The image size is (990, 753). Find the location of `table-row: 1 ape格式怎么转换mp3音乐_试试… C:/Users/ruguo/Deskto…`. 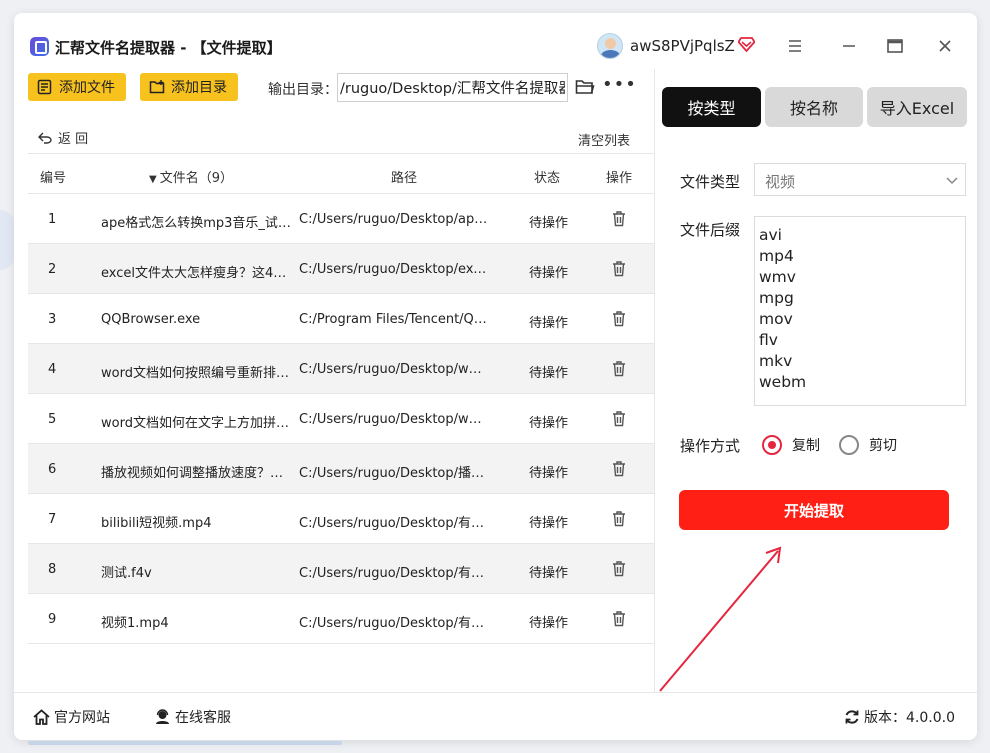

table-row: 1 ape格式怎么转换mp3音乐_试试… C:/Users/ruguo/Deskto… is located at coordinates (341, 219).